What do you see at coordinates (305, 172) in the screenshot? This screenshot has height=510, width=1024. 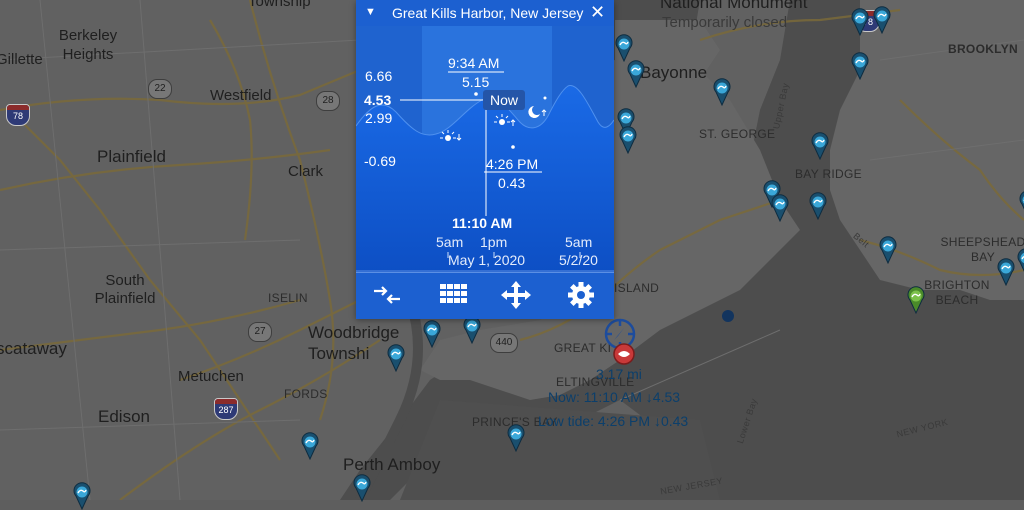 I see `place-label-clark: Clark` at bounding box center [305, 172].